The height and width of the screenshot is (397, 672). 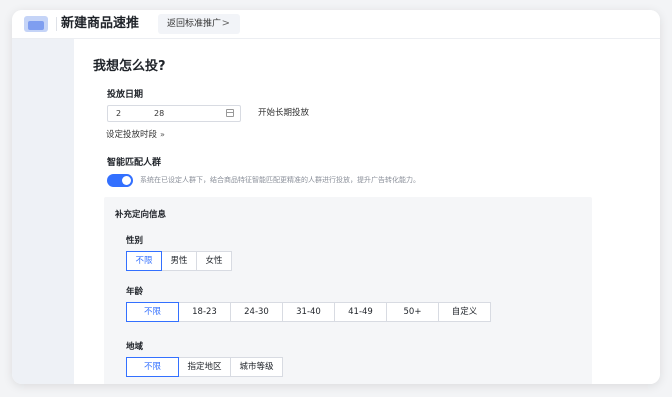 I want to click on gender-option-female: 女性, so click(x=214, y=261).